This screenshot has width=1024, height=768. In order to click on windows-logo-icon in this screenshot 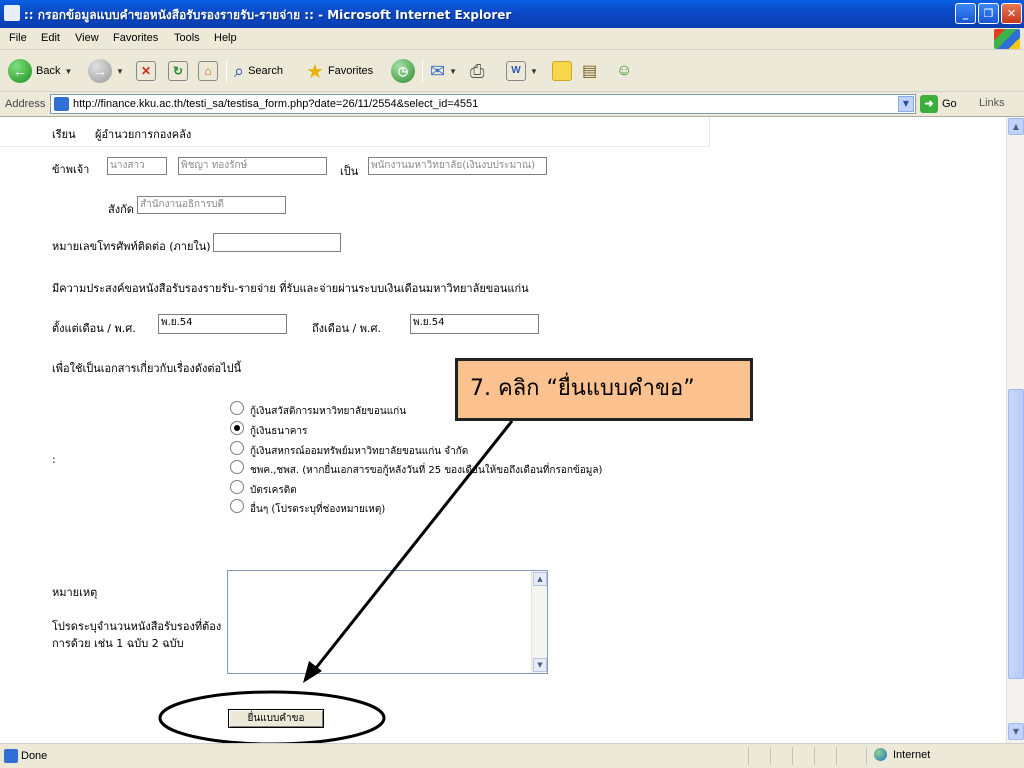, I will do `click(1007, 39)`.